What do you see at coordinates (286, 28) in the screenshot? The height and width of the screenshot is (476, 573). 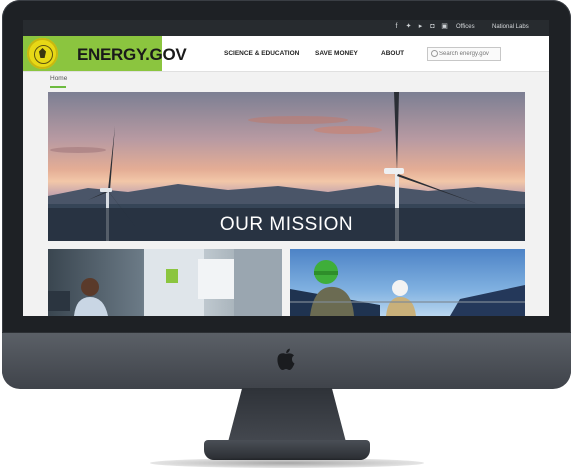 I see `utility-bar: f ✦ ▸ ◘ ▣ Offices National Labs` at bounding box center [286, 28].